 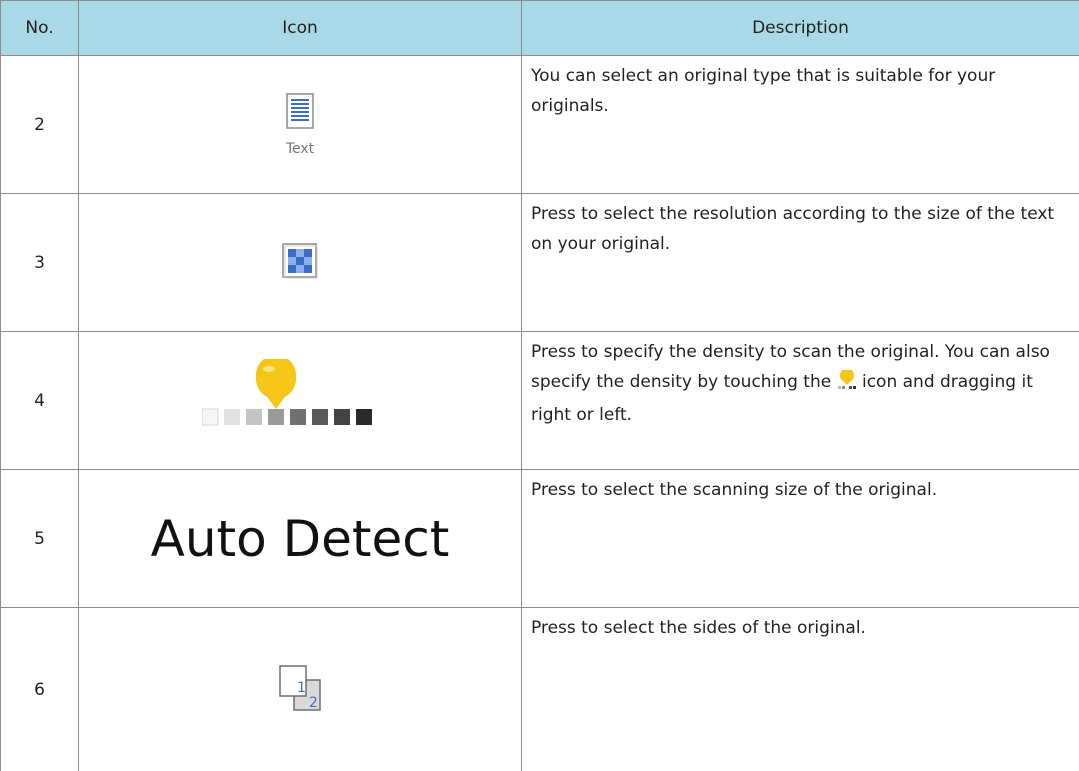 I want to click on row-number: 5, so click(x=40, y=539).